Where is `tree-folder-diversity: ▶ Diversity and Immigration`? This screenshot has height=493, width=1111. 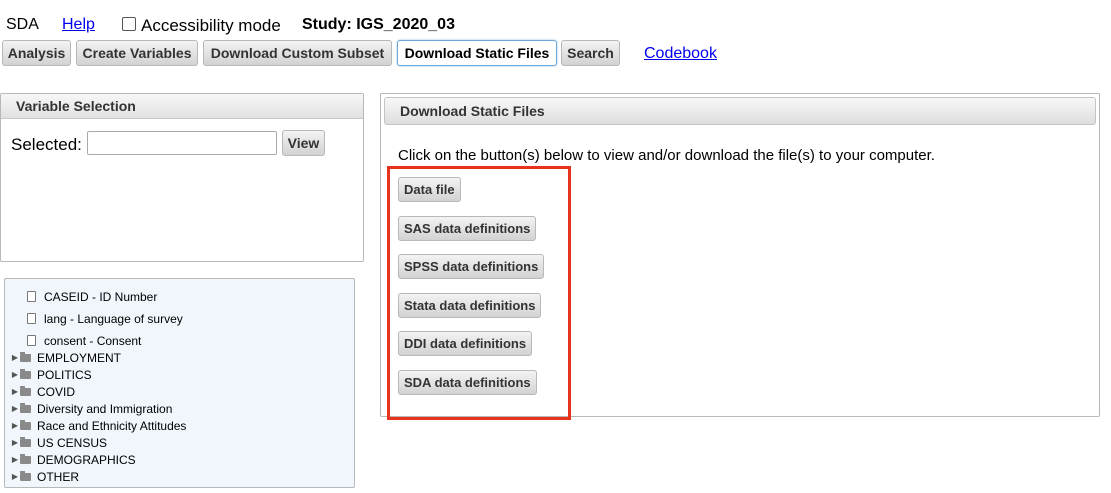 tree-folder-diversity: ▶ Diversity and Immigration is located at coordinates (91, 408).